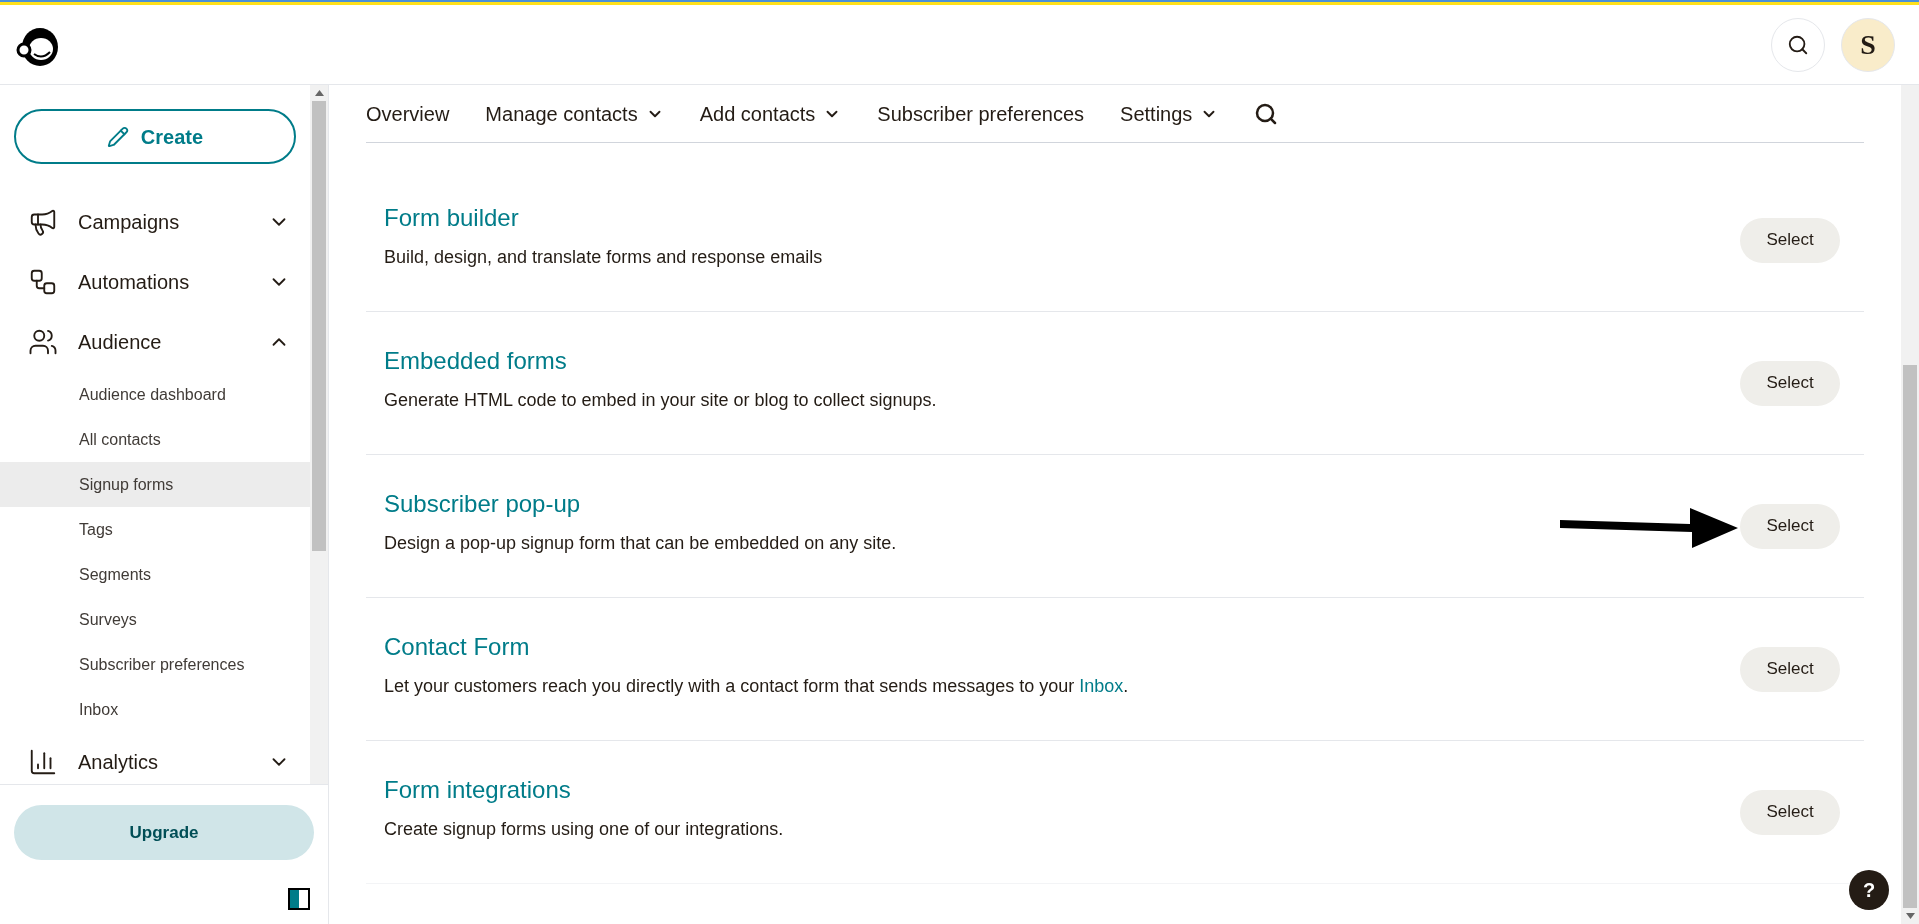  Describe the element at coordinates (1101, 685) in the screenshot. I see `inbox-link: Inbox` at that location.